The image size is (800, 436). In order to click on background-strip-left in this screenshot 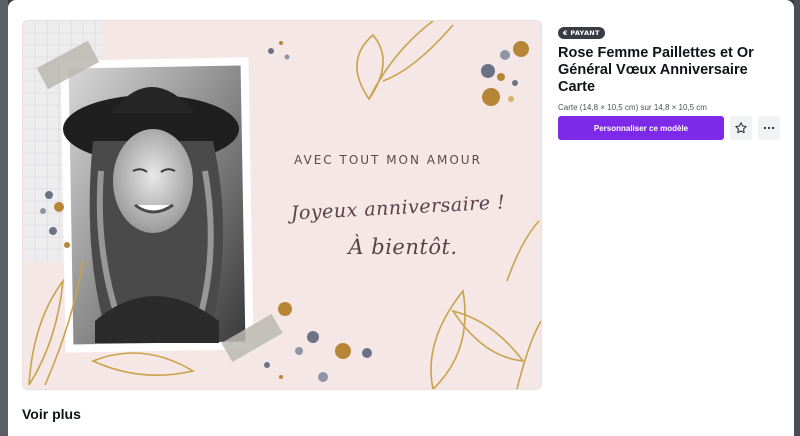, I will do `click(4, 218)`.